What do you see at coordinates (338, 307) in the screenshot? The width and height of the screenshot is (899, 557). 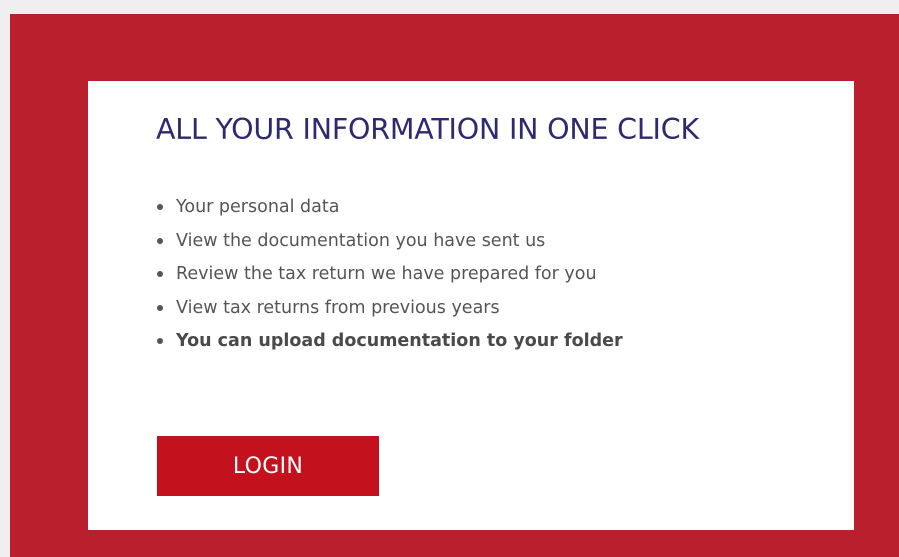 I see `feature-text: View tax returns from previous years` at bounding box center [338, 307].